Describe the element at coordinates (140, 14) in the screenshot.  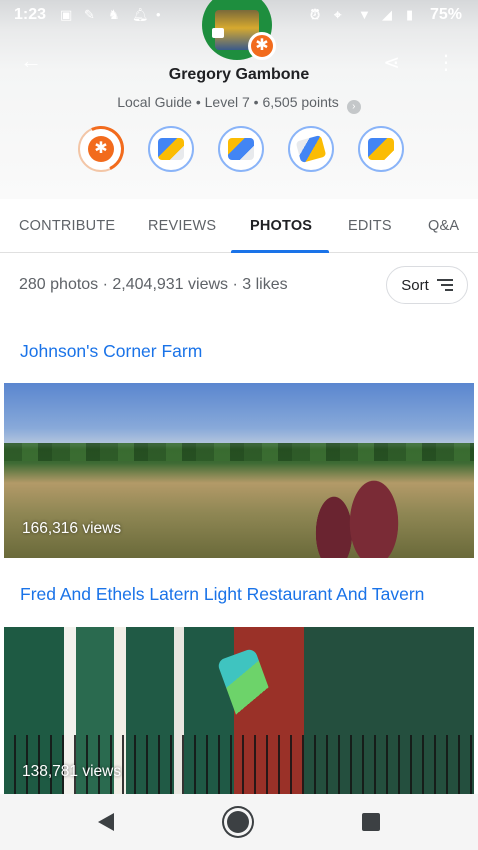
I see `bell-icon: 🔔︎` at that location.